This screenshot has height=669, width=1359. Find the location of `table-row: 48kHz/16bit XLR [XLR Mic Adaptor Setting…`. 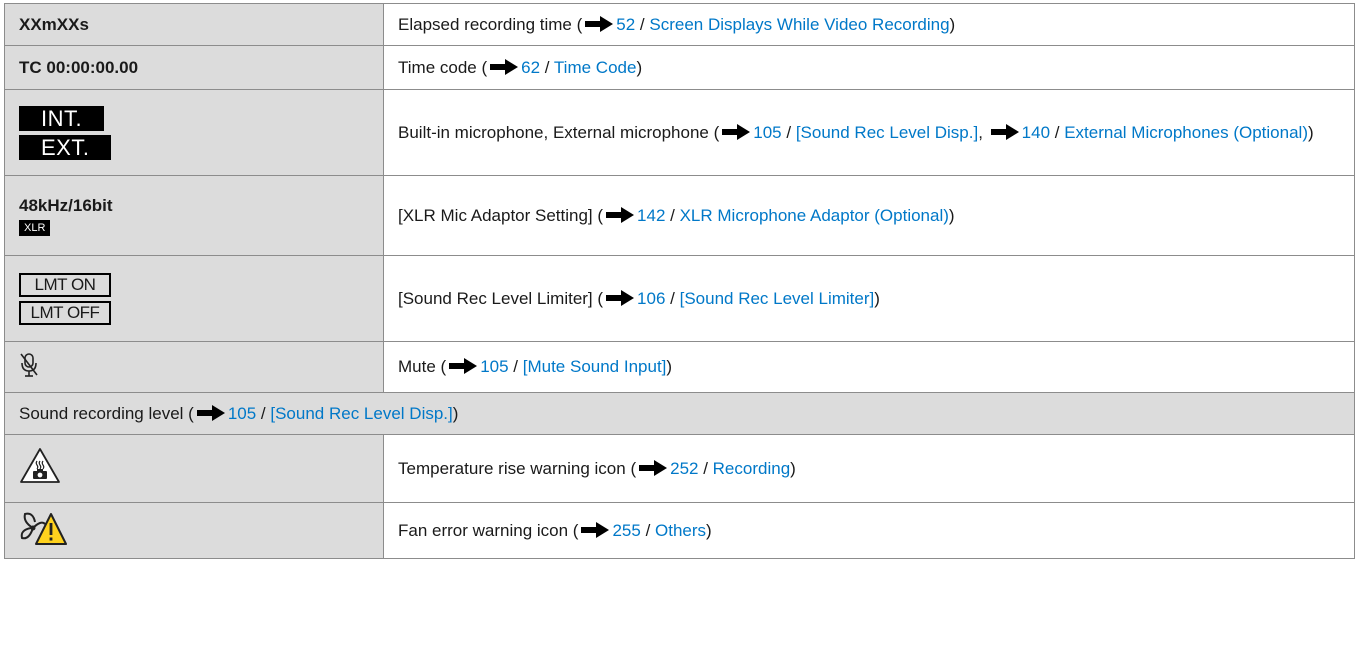

table-row: 48kHz/16bit XLR [XLR Mic Adaptor Setting… is located at coordinates (679, 215).